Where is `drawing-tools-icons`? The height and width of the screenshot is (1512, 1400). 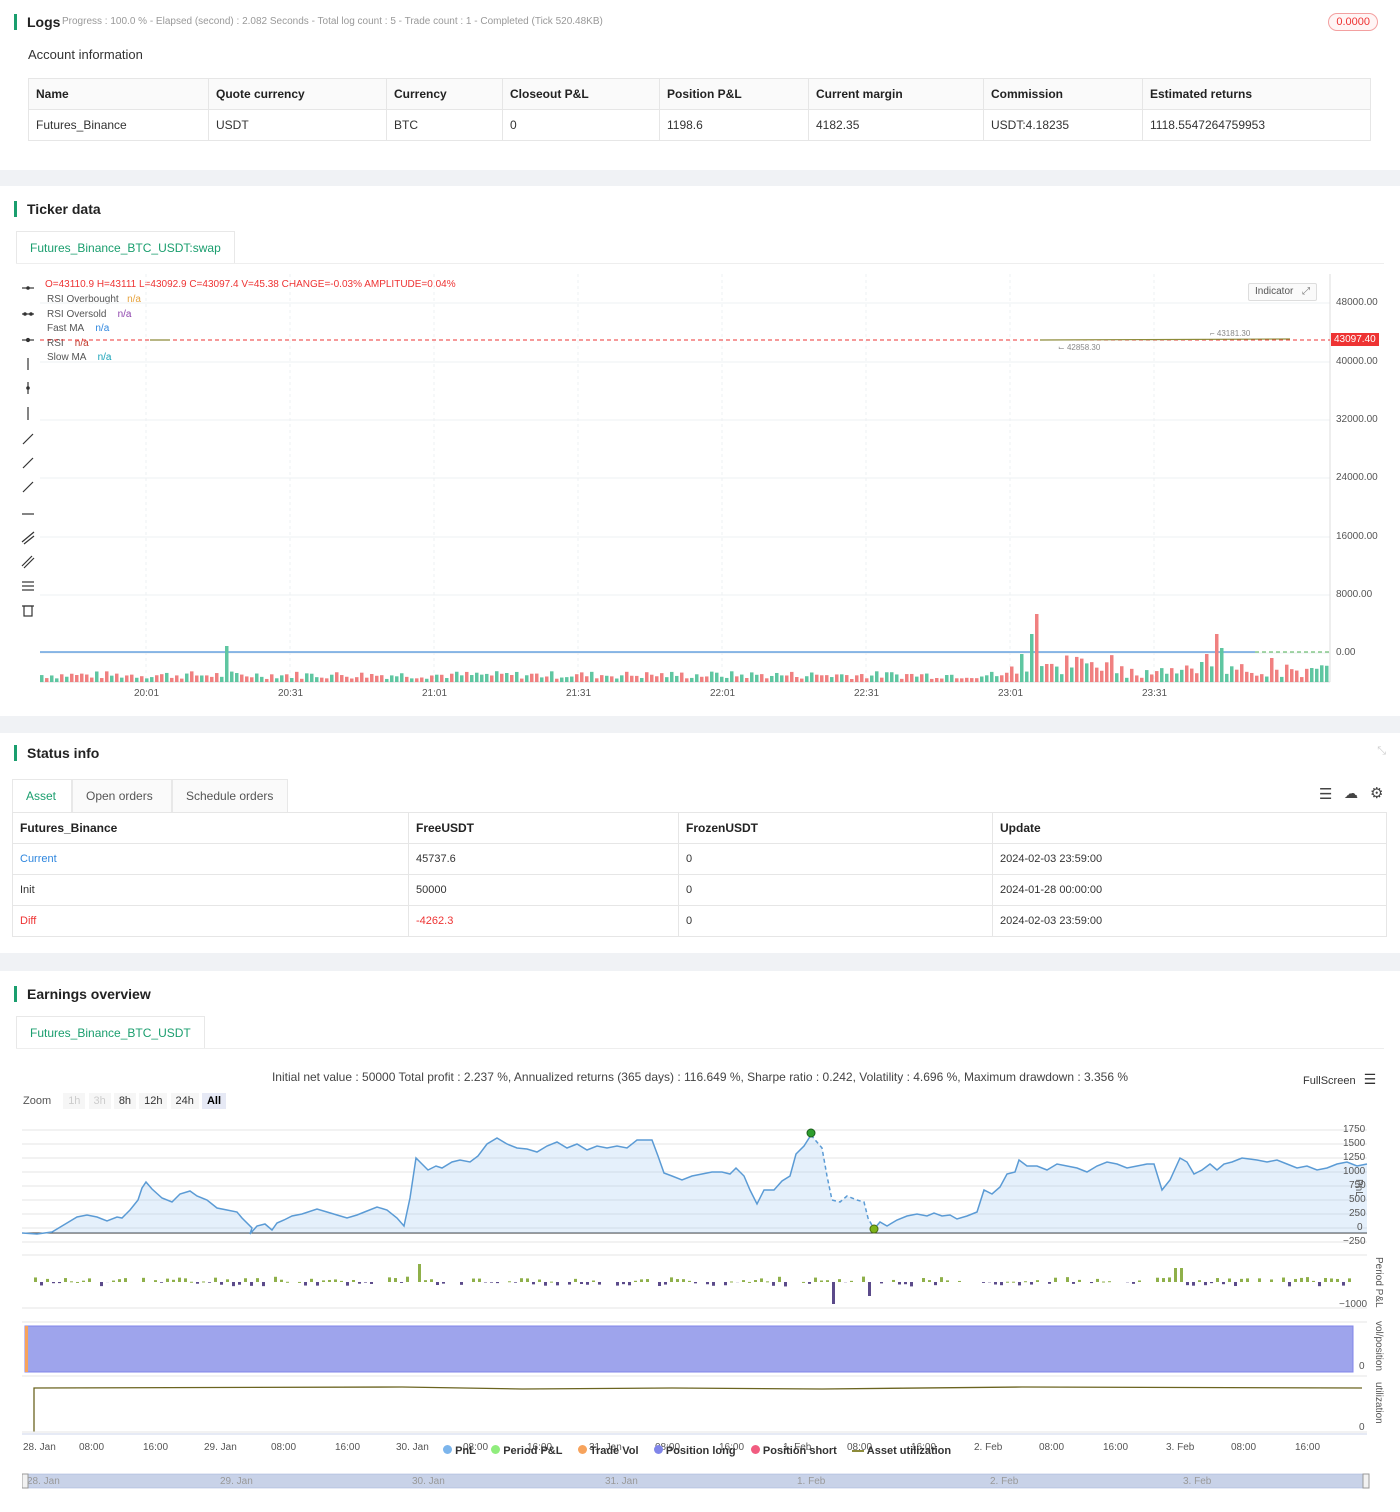
drawing-tools-icons is located at coordinates (28, 450).